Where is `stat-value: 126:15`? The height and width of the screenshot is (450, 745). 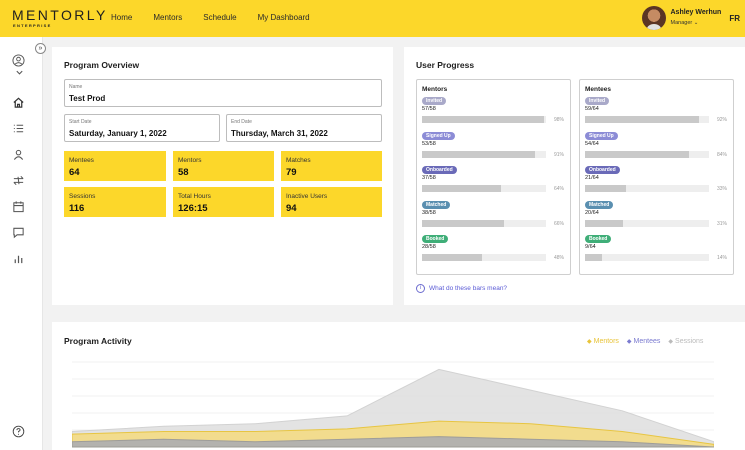
stat-value: 126:15 is located at coordinates (193, 208).